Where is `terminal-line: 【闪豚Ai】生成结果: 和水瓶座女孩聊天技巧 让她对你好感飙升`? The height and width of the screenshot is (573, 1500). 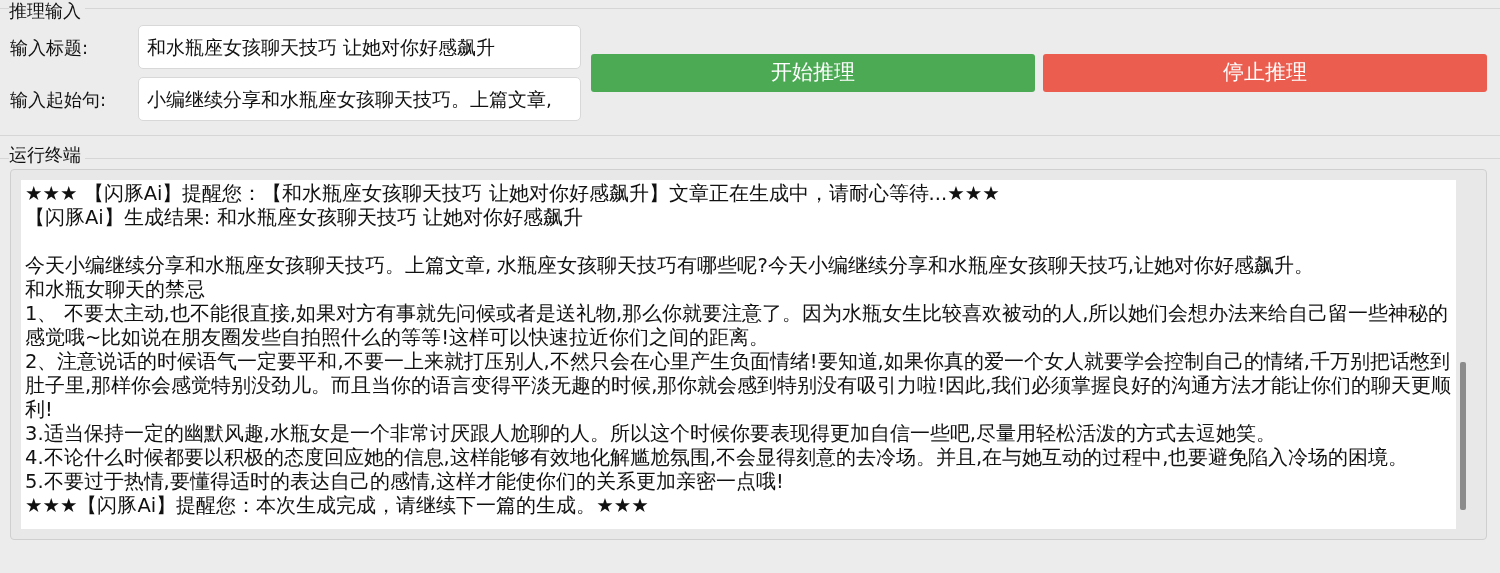
terminal-line: 【闪豚Ai】生成结果: 和水瓶座女孩聊天技巧 让她对你好感飙升 is located at coordinates (304, 218).